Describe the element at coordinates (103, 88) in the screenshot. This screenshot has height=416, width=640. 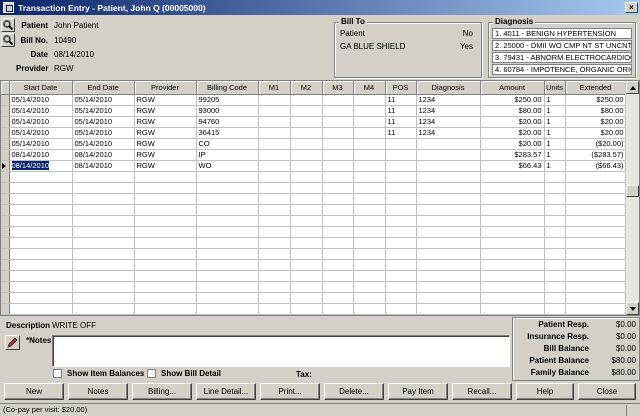
I see `column-header: End Date` at that location.